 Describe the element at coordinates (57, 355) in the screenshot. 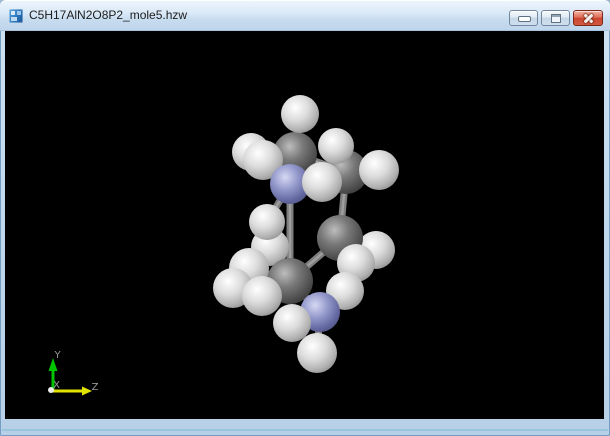

I see `axis-label-Y: Y` at that location.